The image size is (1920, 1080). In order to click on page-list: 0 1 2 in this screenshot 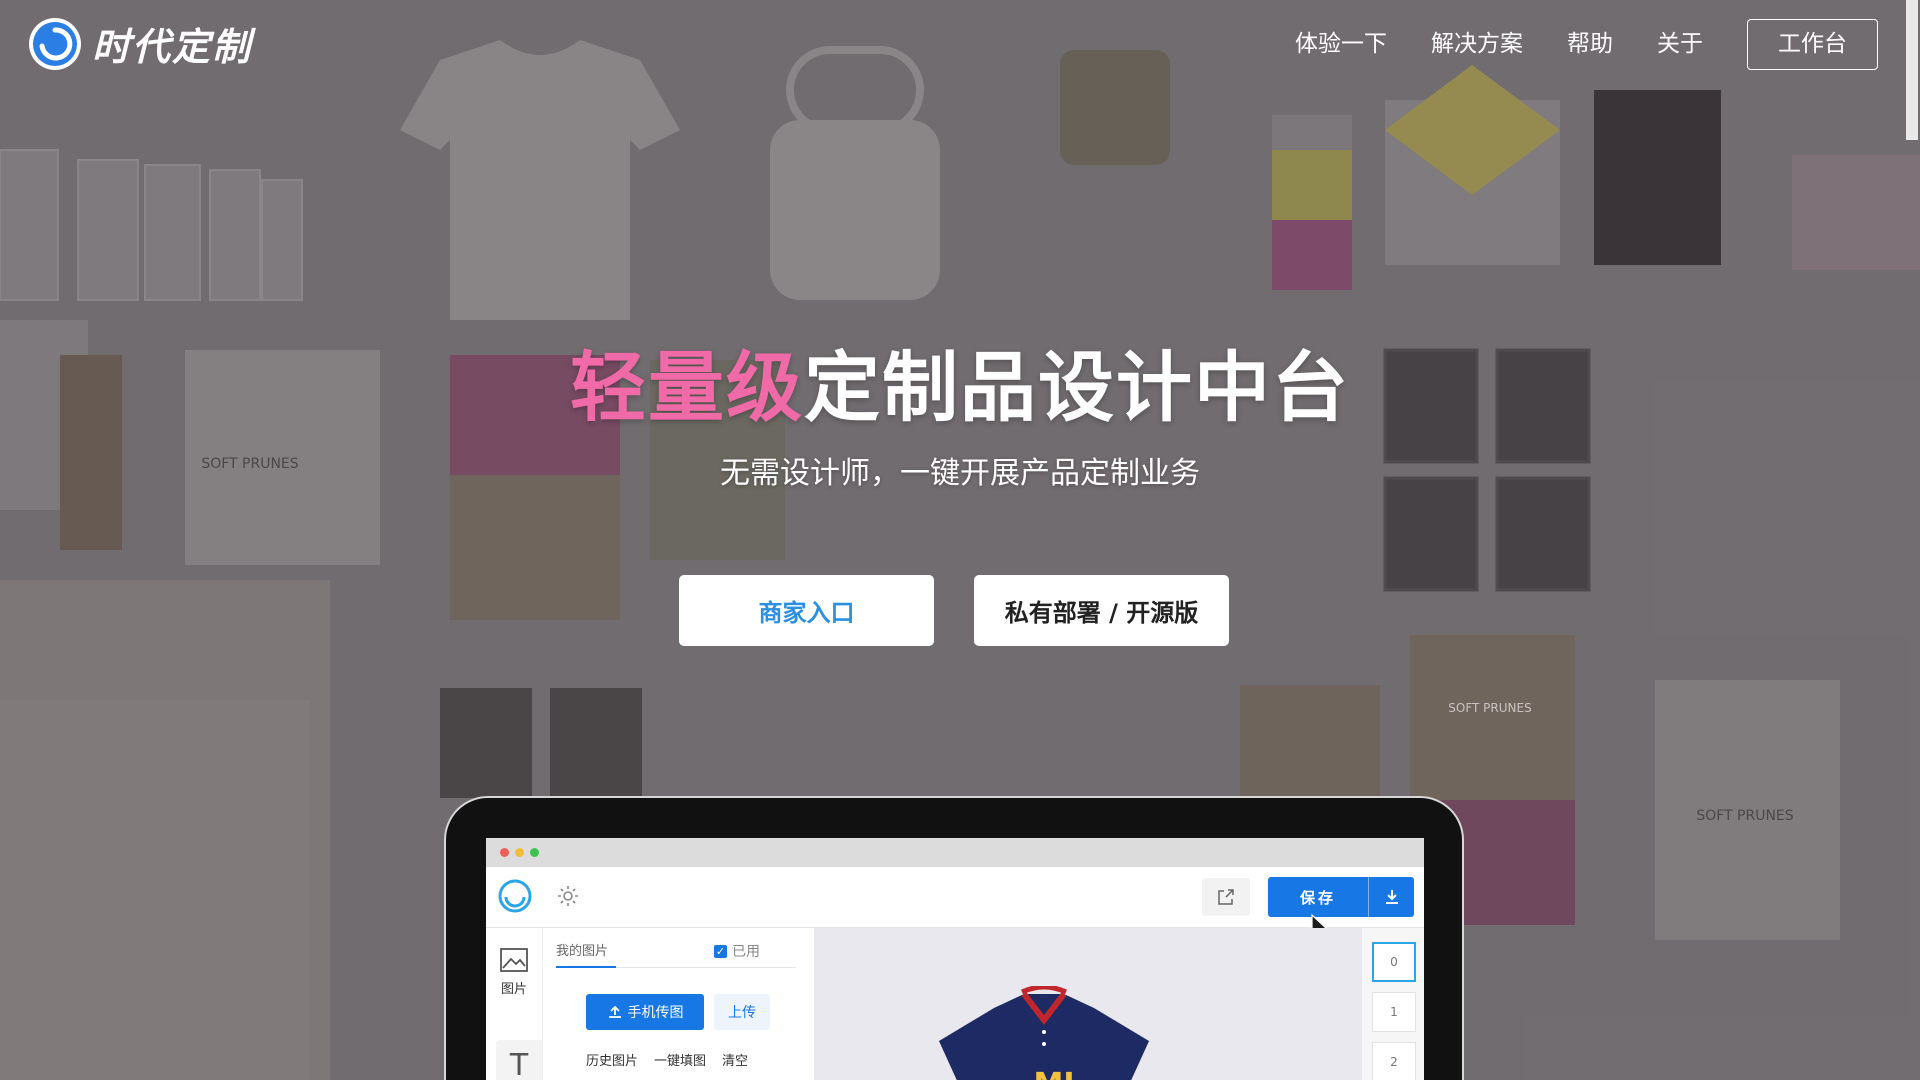, I will do `click(1393, 1004)`.